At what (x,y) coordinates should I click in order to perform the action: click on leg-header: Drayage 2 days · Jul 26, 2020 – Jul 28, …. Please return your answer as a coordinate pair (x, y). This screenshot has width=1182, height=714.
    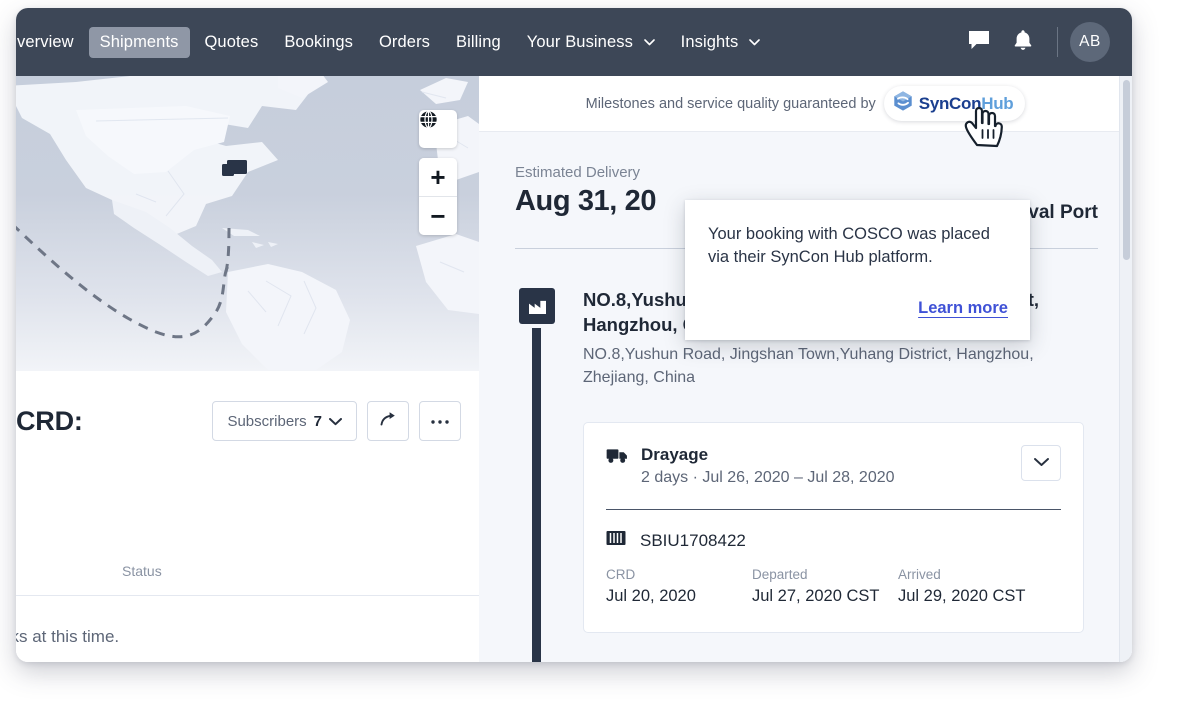
    Looking at the image, I should click on (833, 455).